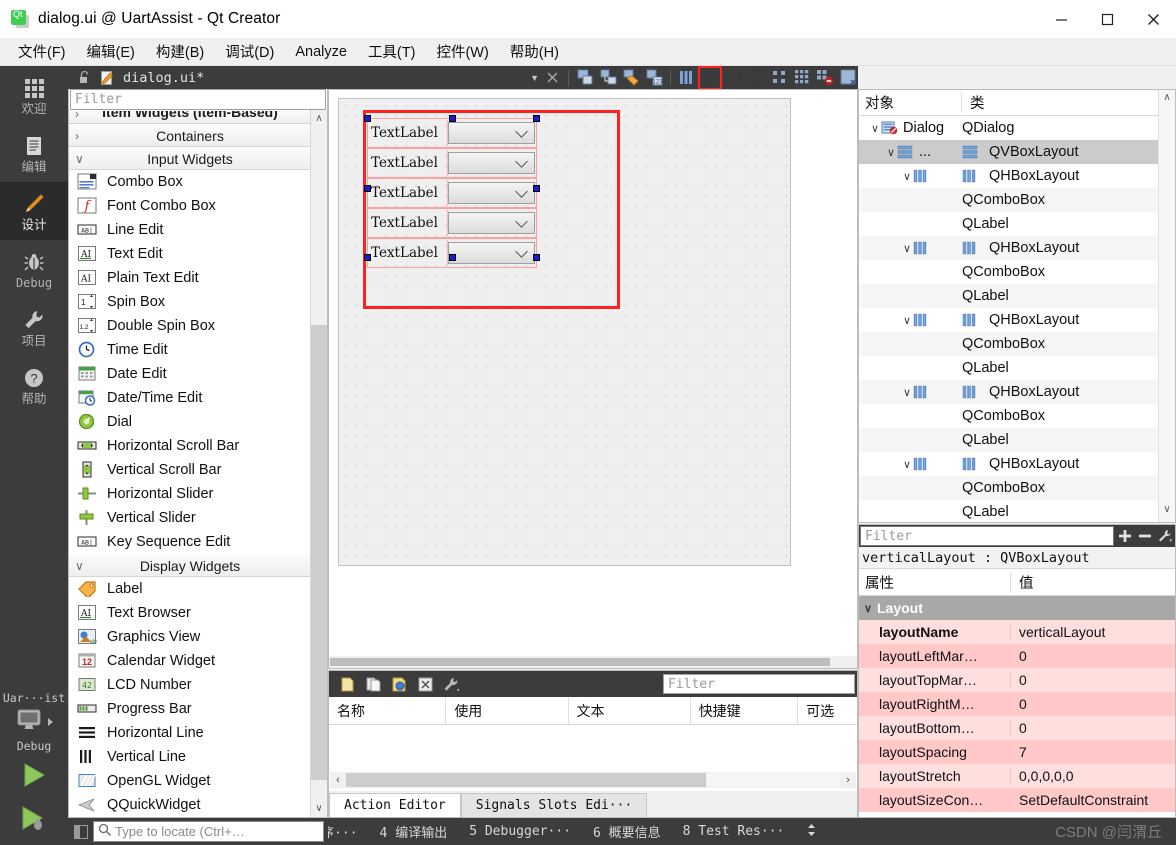 This screenshot has height=845, width=1176. Describe the element at coordinates (408, 193) in the screenshot. I see `textlabel-3: TextLabel` at that location.